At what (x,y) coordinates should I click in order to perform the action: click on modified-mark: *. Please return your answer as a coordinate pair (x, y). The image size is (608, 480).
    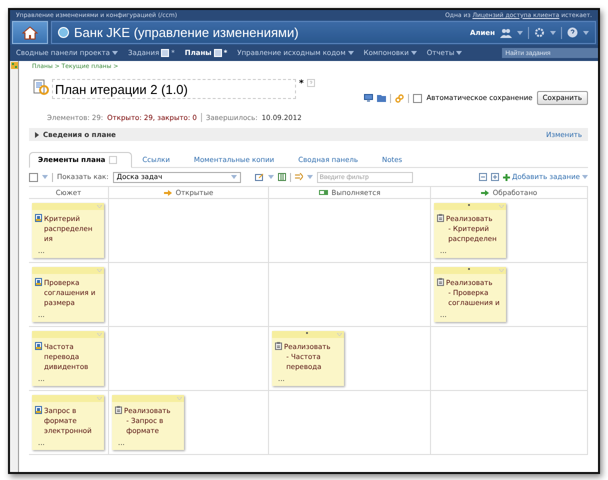
    Looking at the image, I should click on (301, 84).